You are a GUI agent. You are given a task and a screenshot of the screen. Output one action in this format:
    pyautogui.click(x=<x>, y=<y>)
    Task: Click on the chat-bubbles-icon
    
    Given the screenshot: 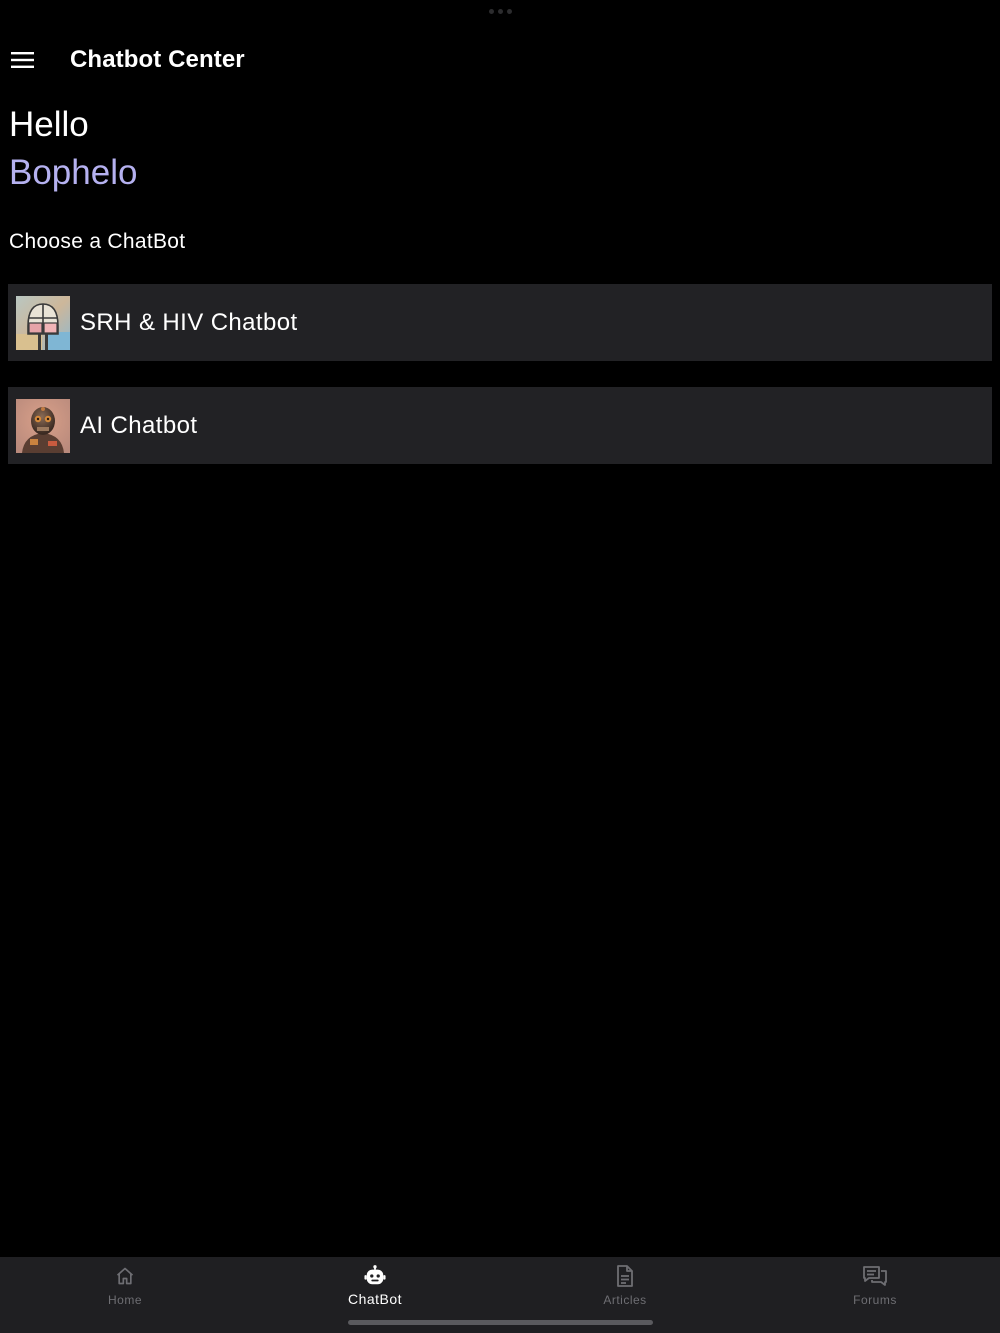 What is the action you would take?
    pyautogui.click(x=875, y=1276)
    